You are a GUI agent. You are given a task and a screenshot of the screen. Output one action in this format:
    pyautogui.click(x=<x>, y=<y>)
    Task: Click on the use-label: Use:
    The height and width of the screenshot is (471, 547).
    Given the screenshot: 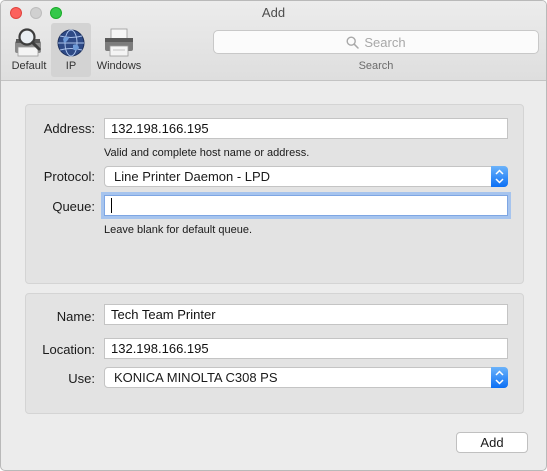 What is the action you would take?
    pyautogui.click(x=81, y=378)
    